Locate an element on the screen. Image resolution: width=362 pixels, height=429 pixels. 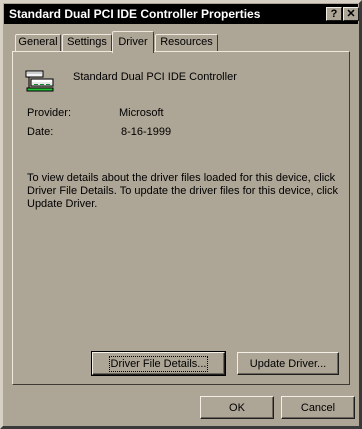
help-icon: ? is located at coordinates (334, 14).